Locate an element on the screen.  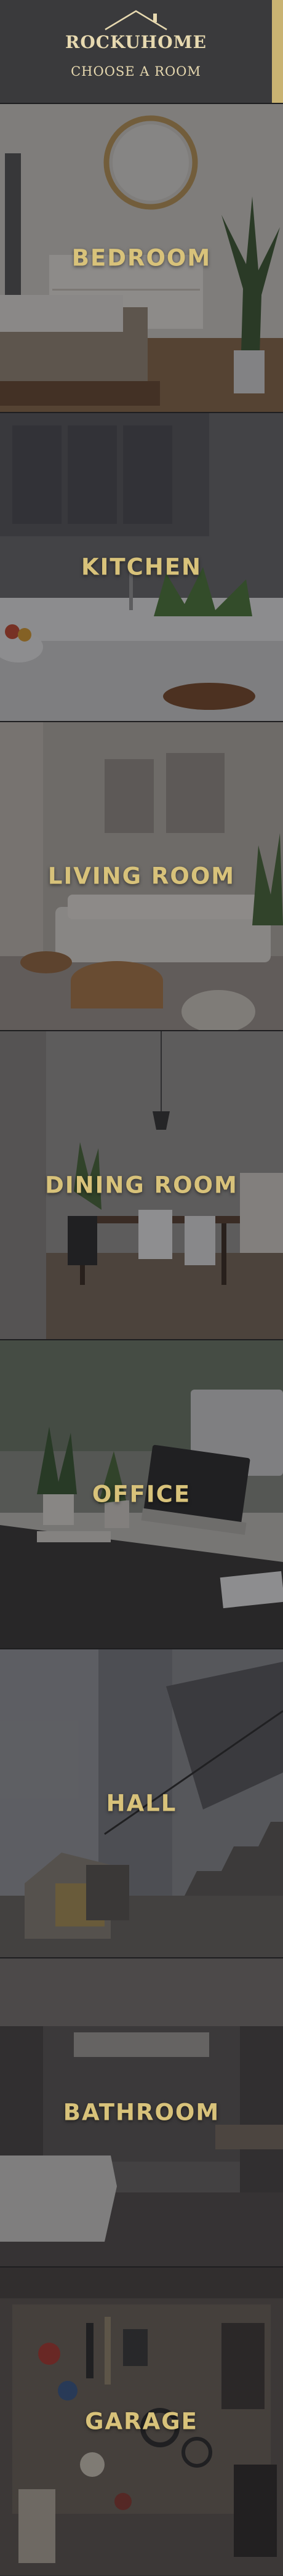
room-card-garage: GARAGE is located at coordinates (141, 2420).